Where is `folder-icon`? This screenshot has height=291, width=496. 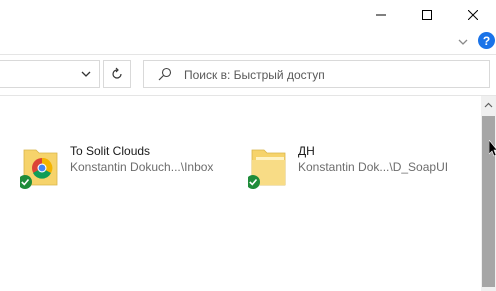
folder-icon is located at coordinates (267, 169).